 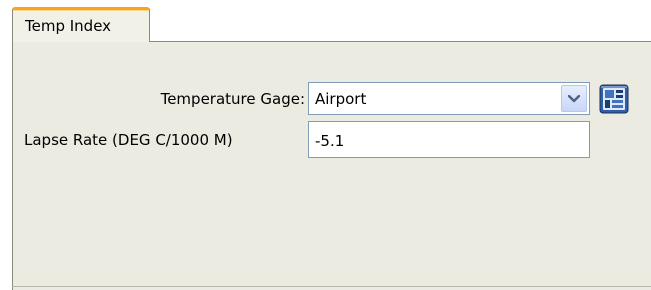 I want to click on tab-strip-divider, so click(x=400, y=41).